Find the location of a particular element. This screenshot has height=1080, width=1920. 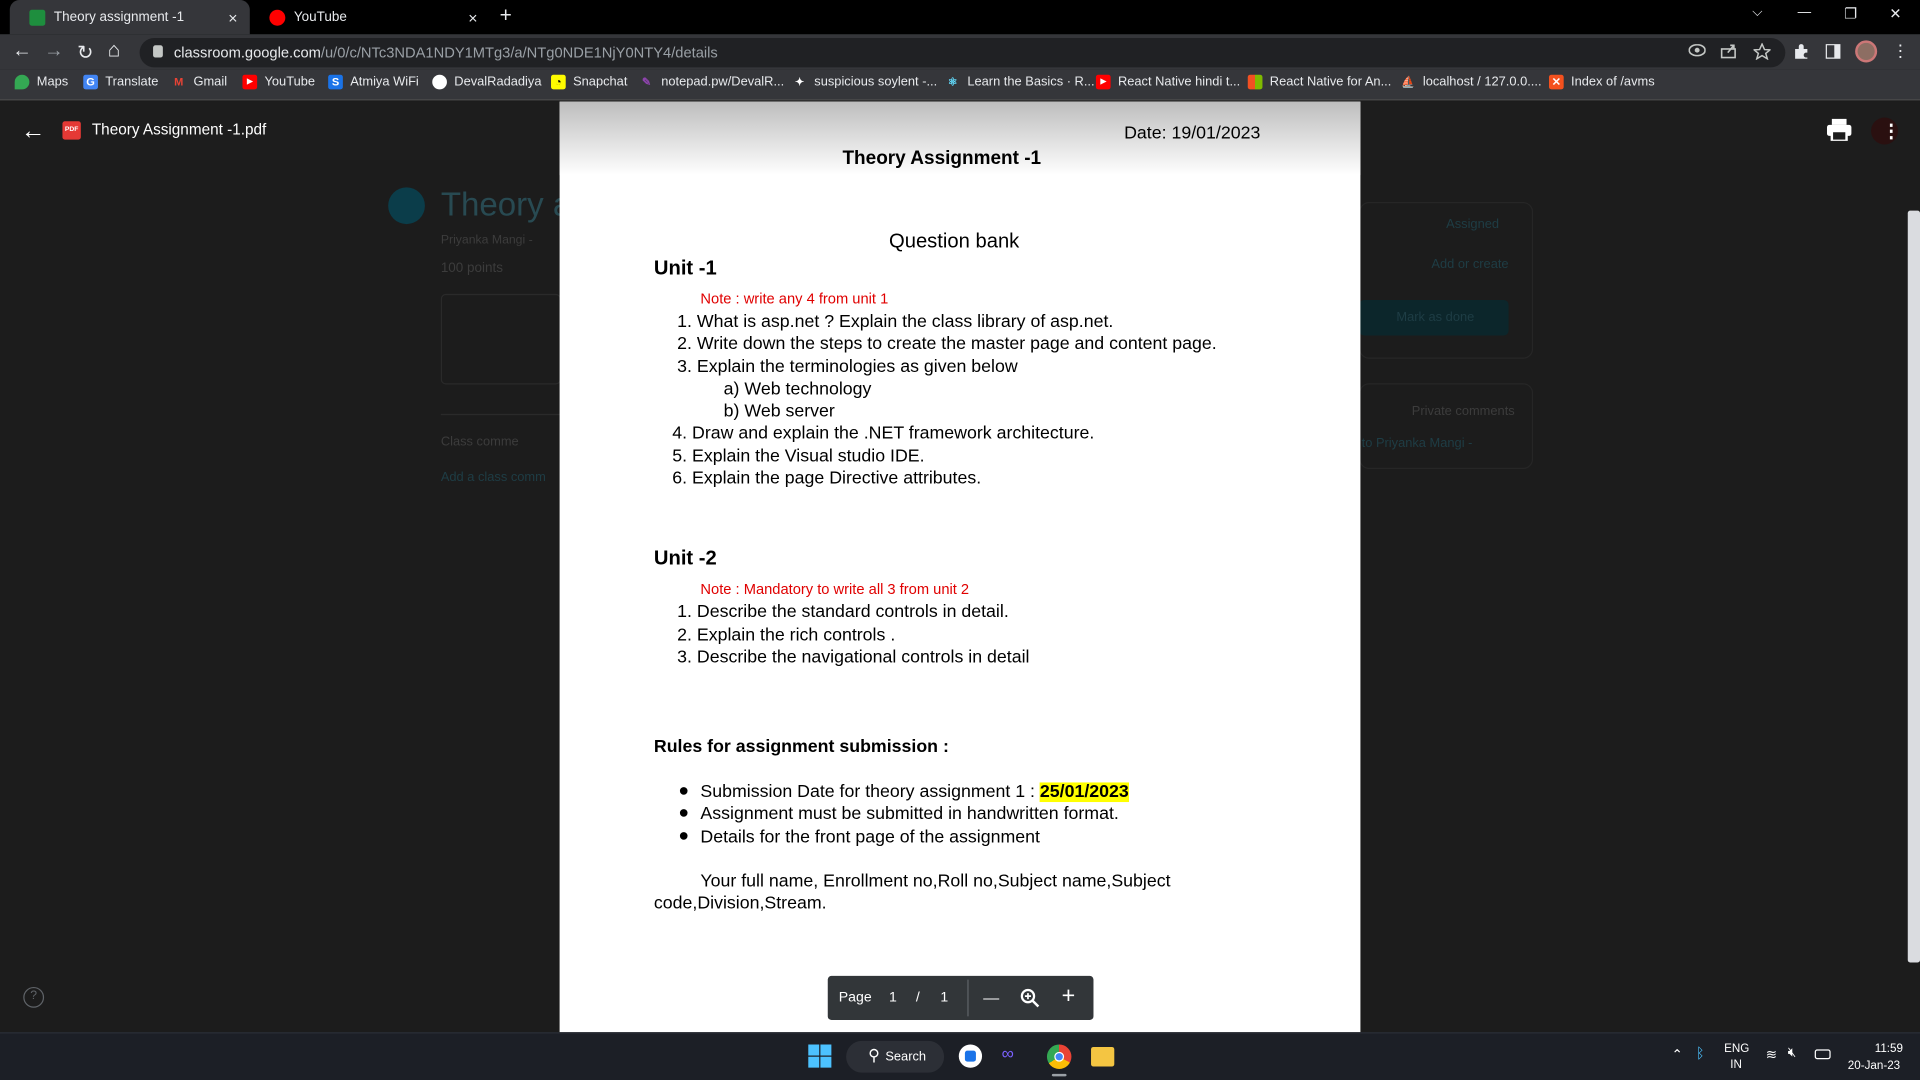

tab-title: Theory assignment -1 is located at coordinates (119, 17).